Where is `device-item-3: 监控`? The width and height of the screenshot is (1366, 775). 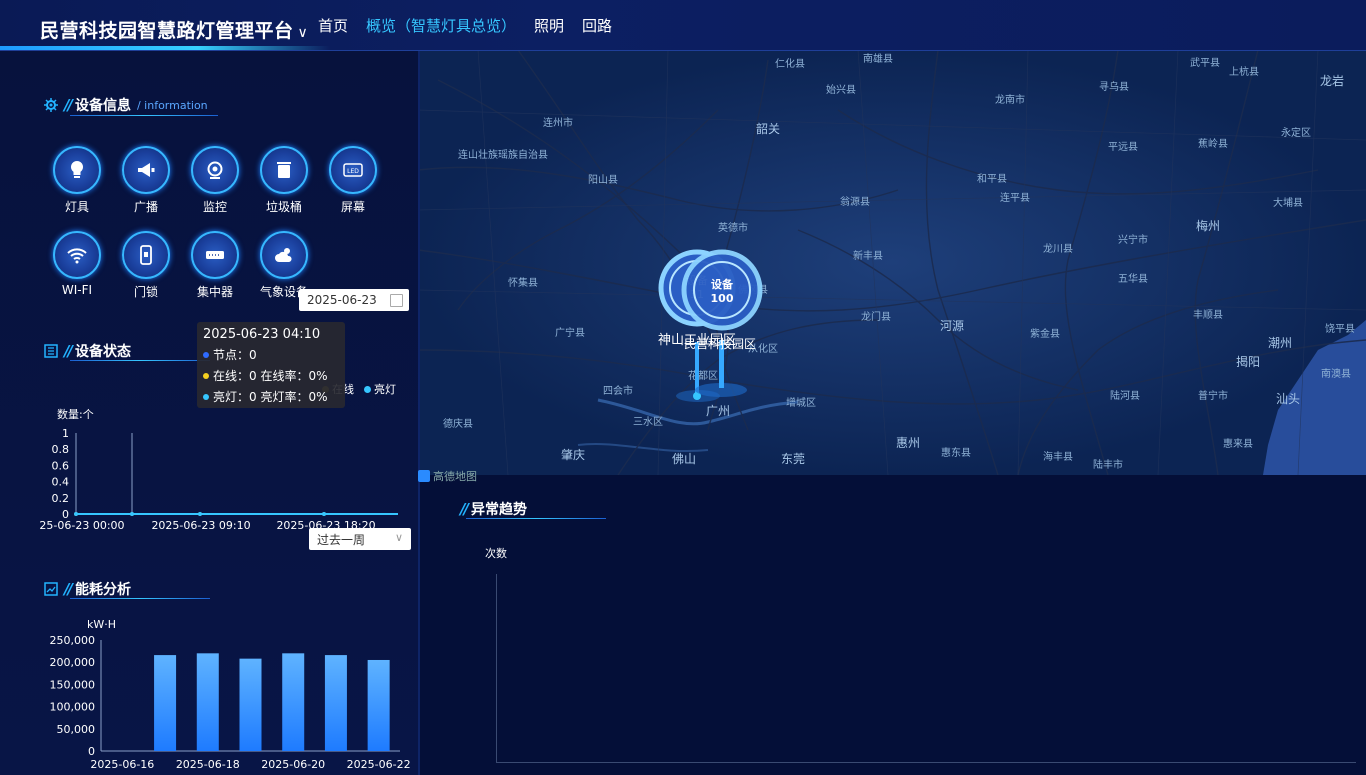
device-item-3: 监控 is located at coordinates (215, 180).